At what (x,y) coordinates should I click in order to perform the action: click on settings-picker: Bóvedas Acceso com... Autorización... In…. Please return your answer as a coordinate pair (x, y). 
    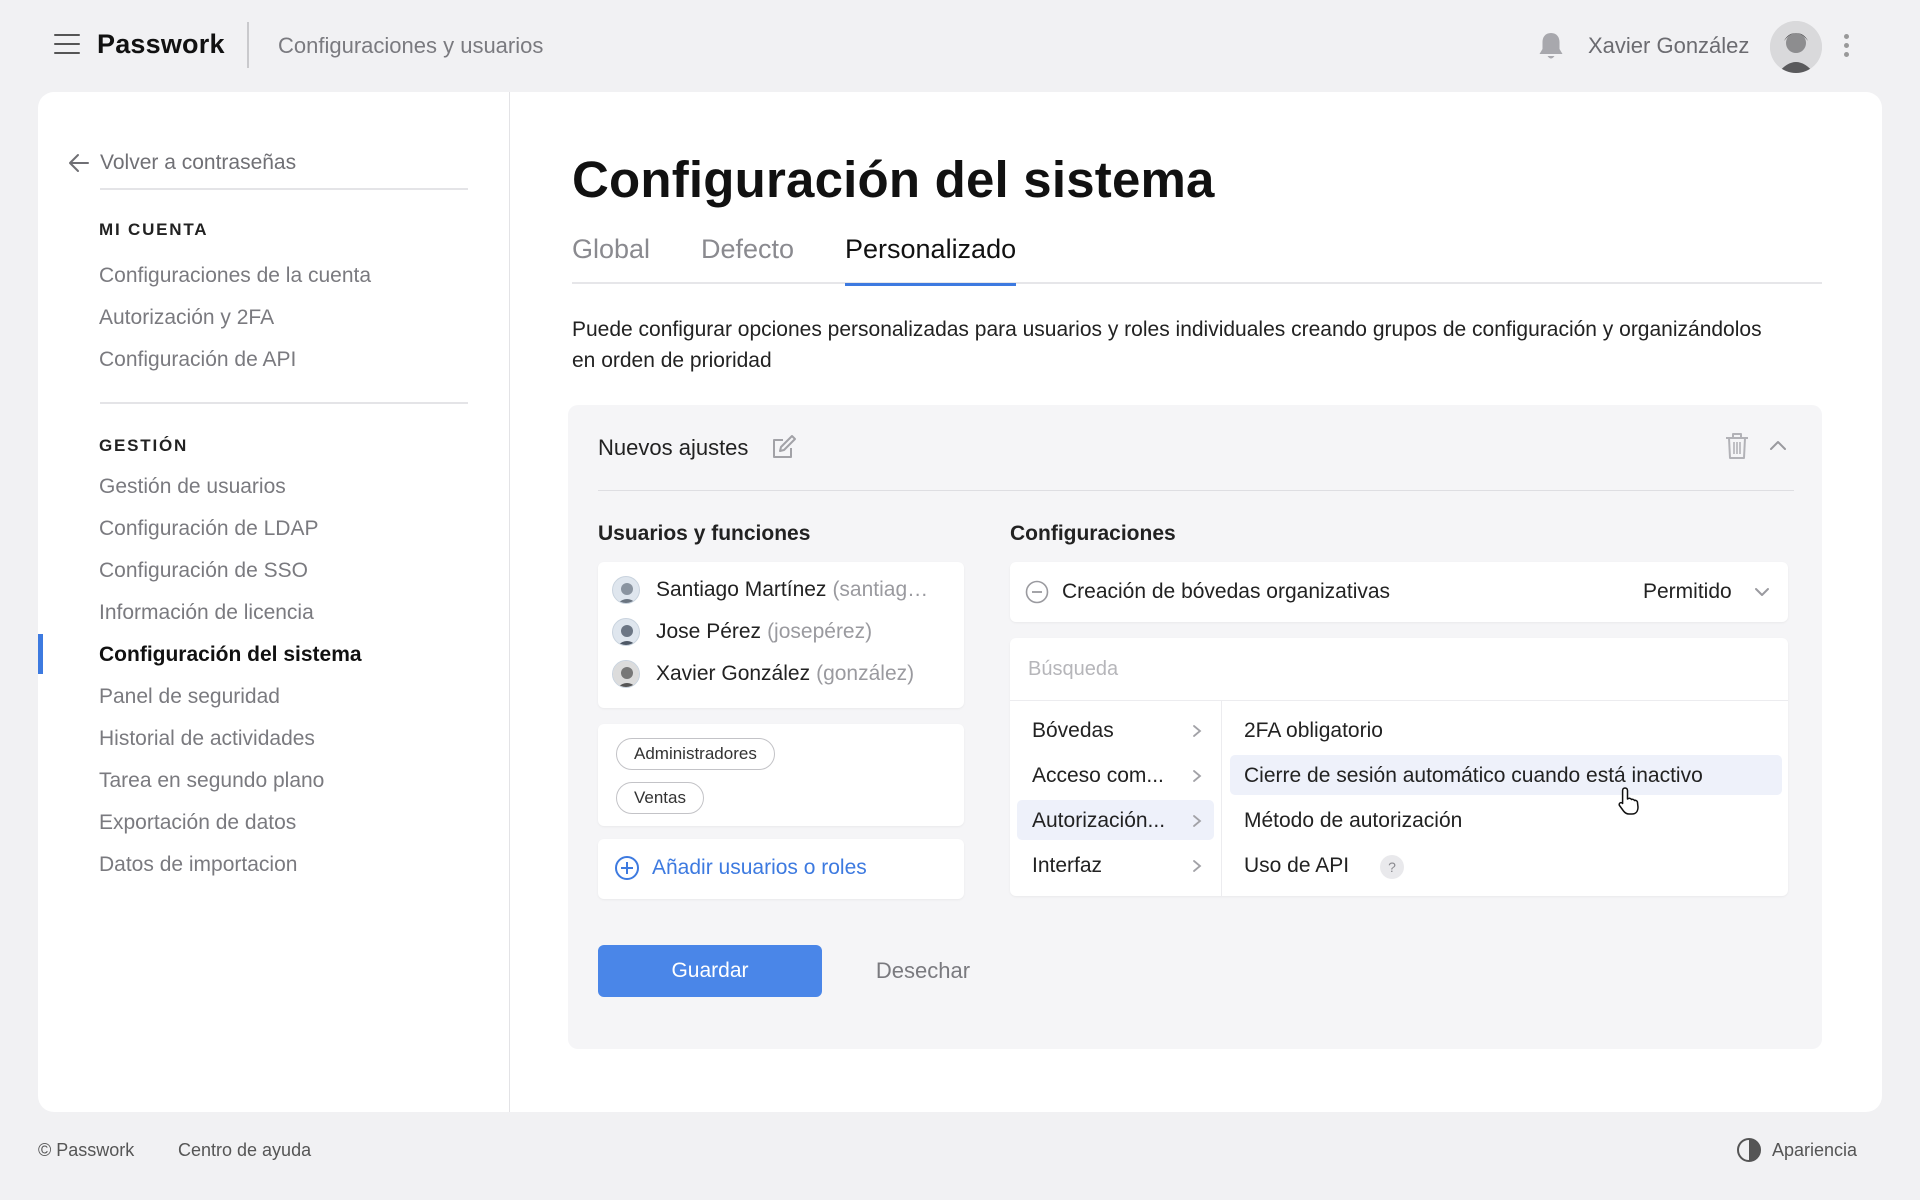
    Looking at the image, I should click on (1399, 767).